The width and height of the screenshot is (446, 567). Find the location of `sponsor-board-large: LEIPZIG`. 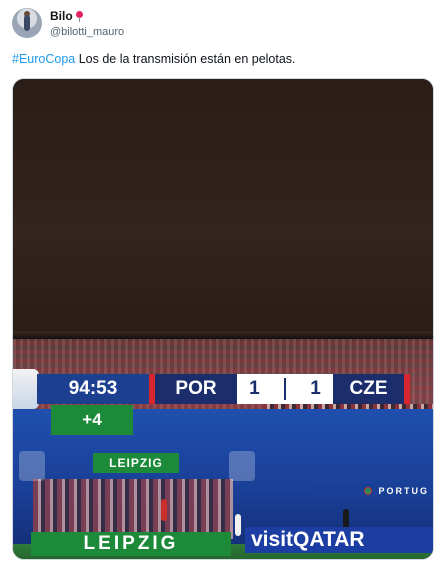

sponsor-board-large: LEIPZIG is located at coordinates (131, 544).